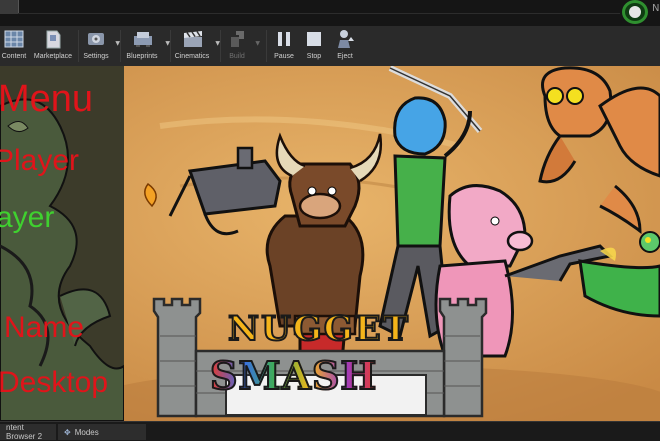  What do you see at coordinates (330, 431) in the screenshot?
I see `bottom-panel-tabs: ntent Browser 2 ✥ Modes` at bounding box center [330, 431].